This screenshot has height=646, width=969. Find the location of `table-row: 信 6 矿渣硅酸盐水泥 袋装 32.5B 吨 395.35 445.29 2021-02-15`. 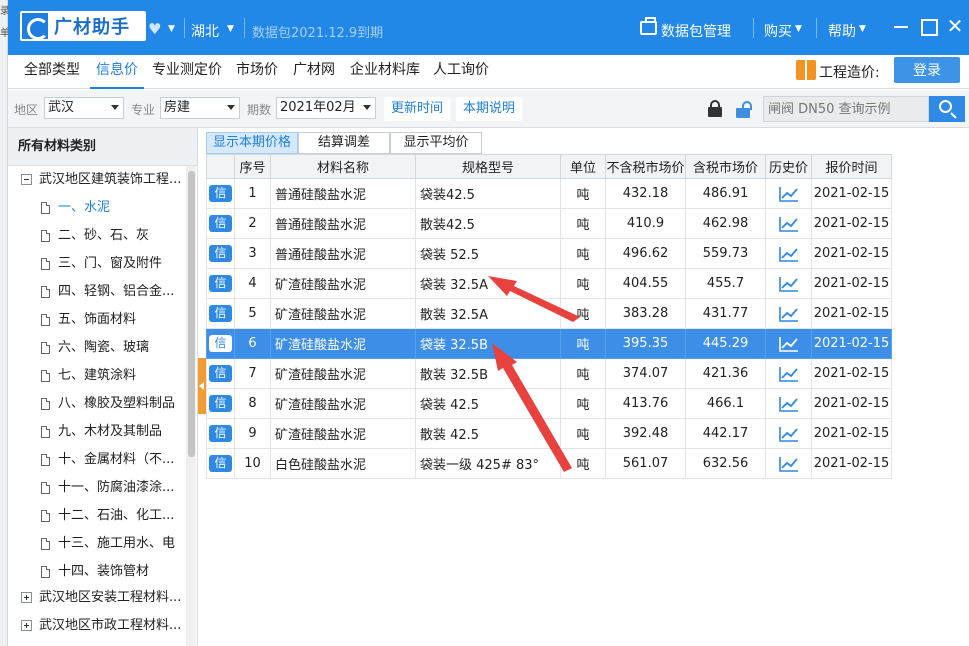

table-row: 信 6 矿渣硅酸盐水泥 袋装 32.5B 吨 395.35 445.29 2021-02-15 is located at coordinates (549, 343).